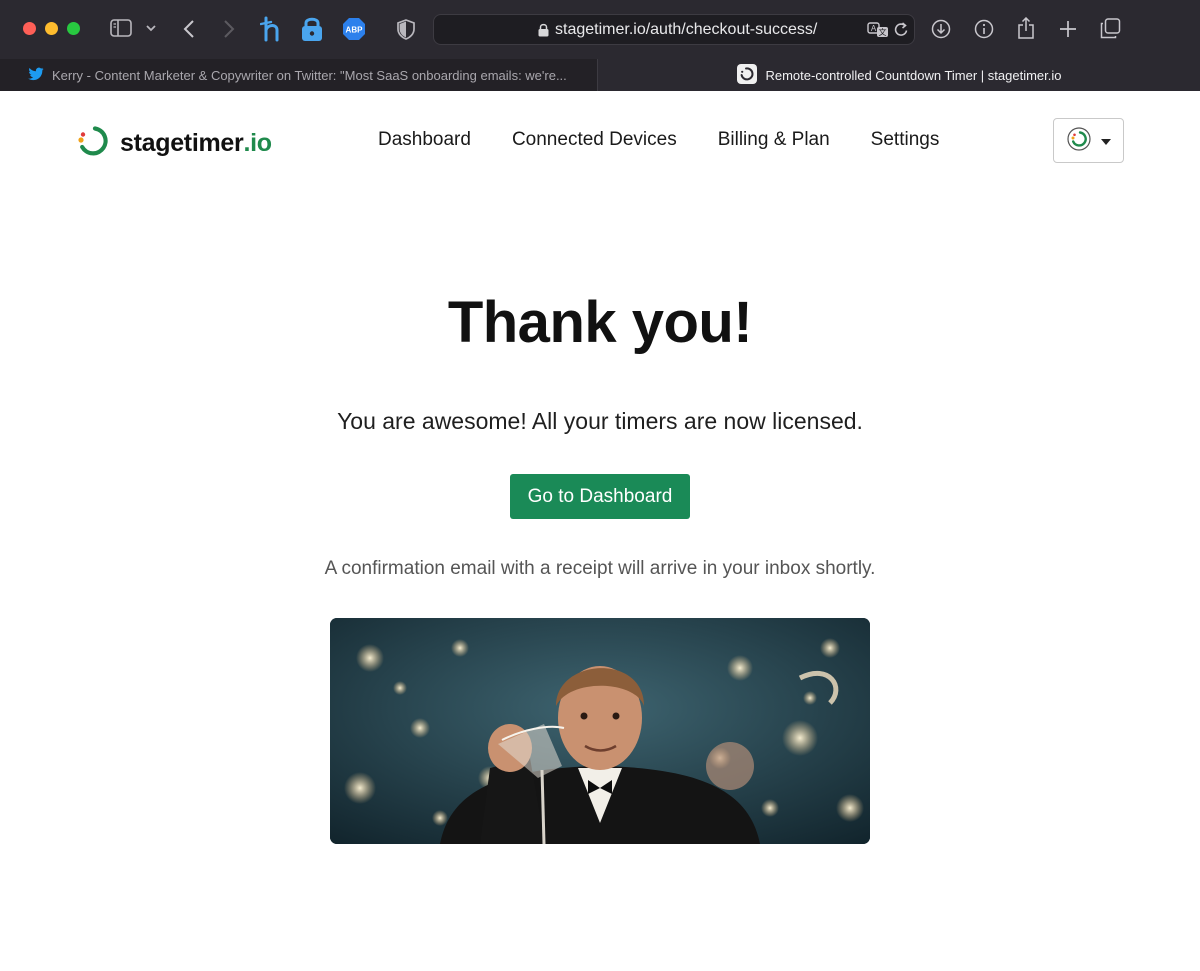  I want to click on stagetimer-icon, so click(747, 75).